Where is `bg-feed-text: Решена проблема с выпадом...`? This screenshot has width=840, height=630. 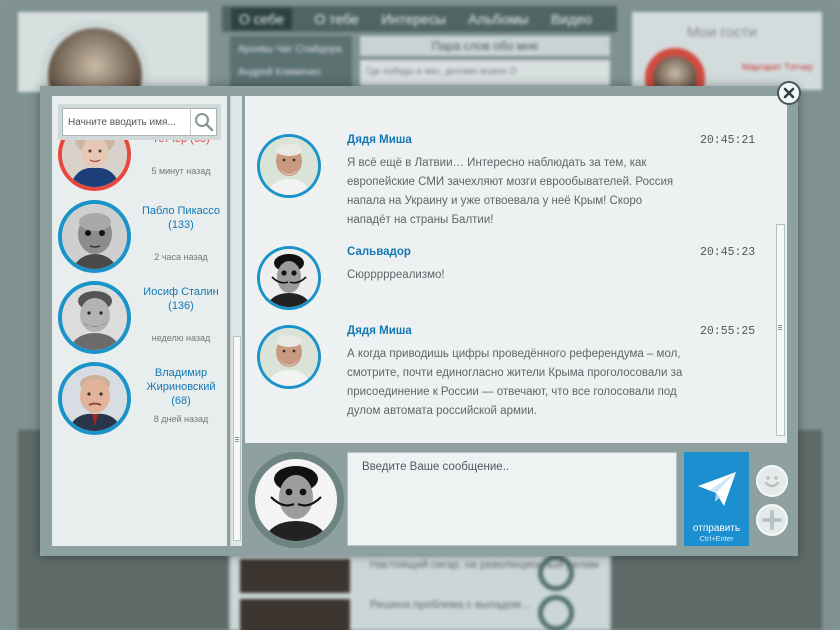
bg-feed-text: Решена проблема с выпадом... is located at coordinates (450, 605).